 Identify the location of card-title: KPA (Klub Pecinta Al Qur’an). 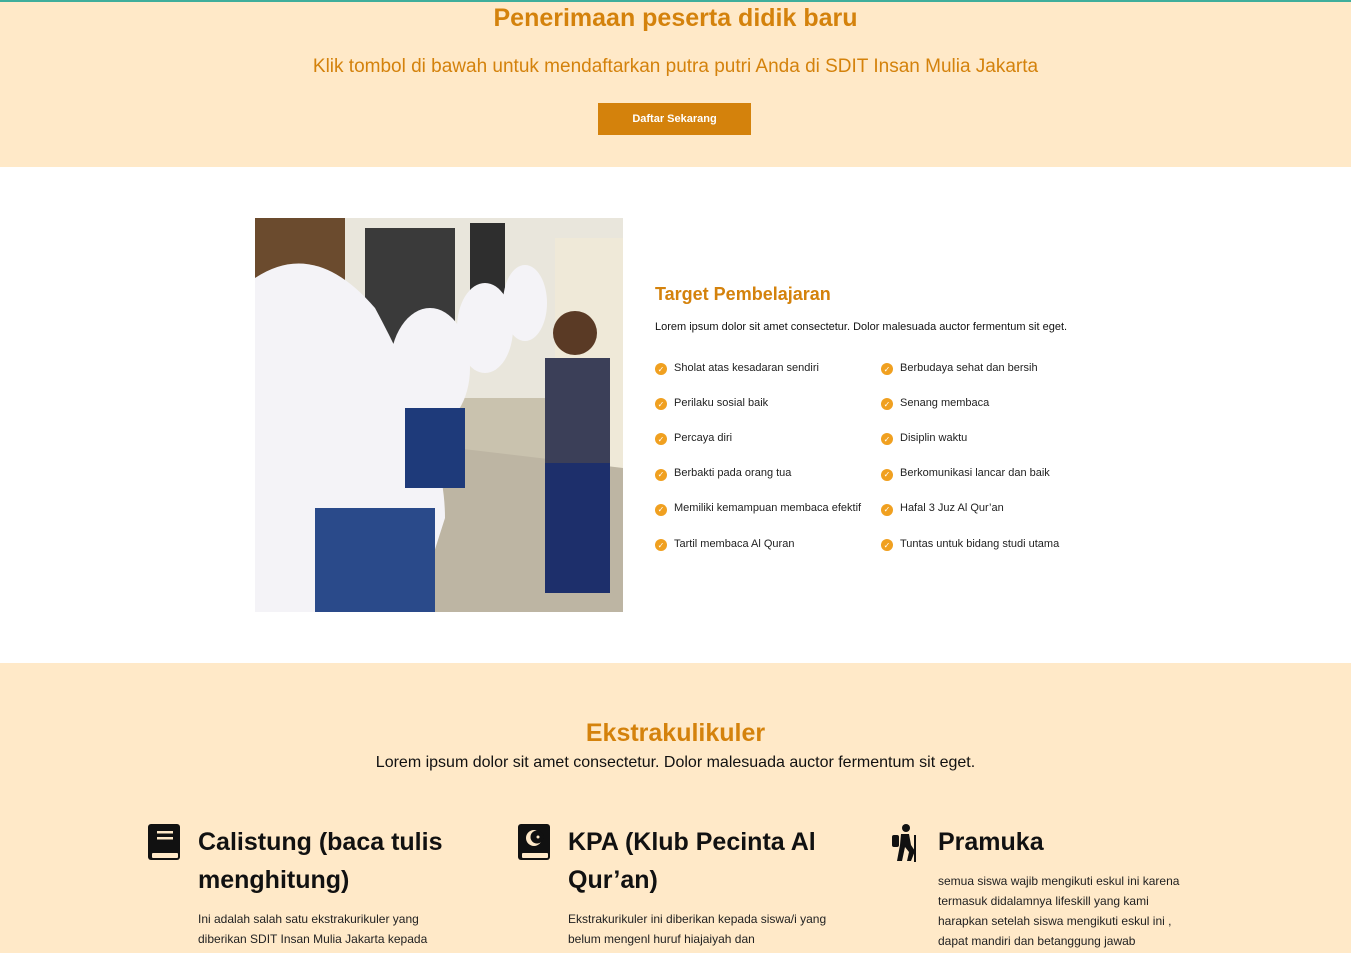
(692, 861).